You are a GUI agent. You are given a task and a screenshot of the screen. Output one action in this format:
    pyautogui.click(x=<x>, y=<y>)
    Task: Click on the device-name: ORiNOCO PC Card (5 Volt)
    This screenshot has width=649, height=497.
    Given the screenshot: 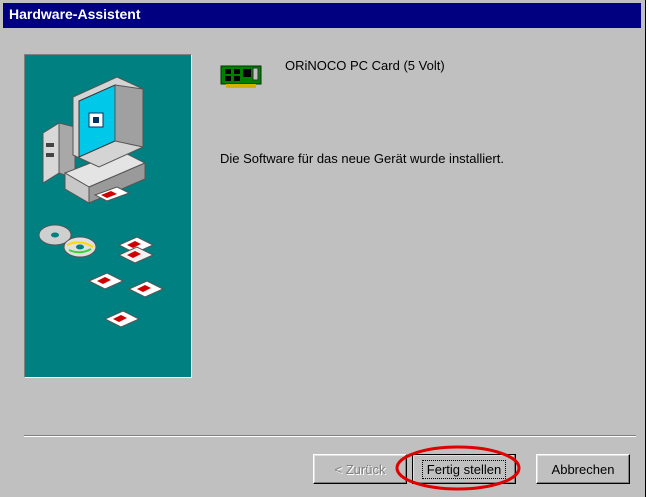 What is the action you would take?
    pyautogui.click(x=365, y=65)
    